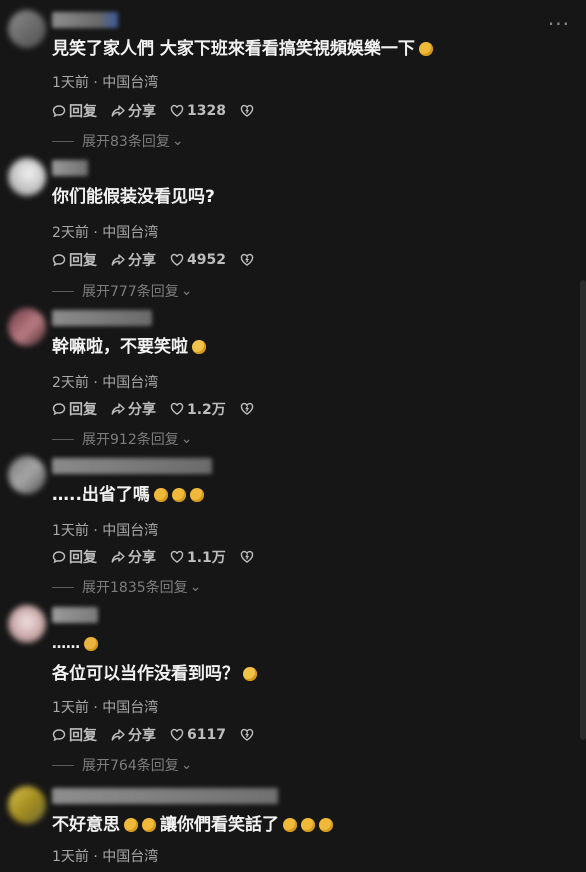 The image size is (586, 872). I want to click on like-button: 1.1万, so click(198, 557).